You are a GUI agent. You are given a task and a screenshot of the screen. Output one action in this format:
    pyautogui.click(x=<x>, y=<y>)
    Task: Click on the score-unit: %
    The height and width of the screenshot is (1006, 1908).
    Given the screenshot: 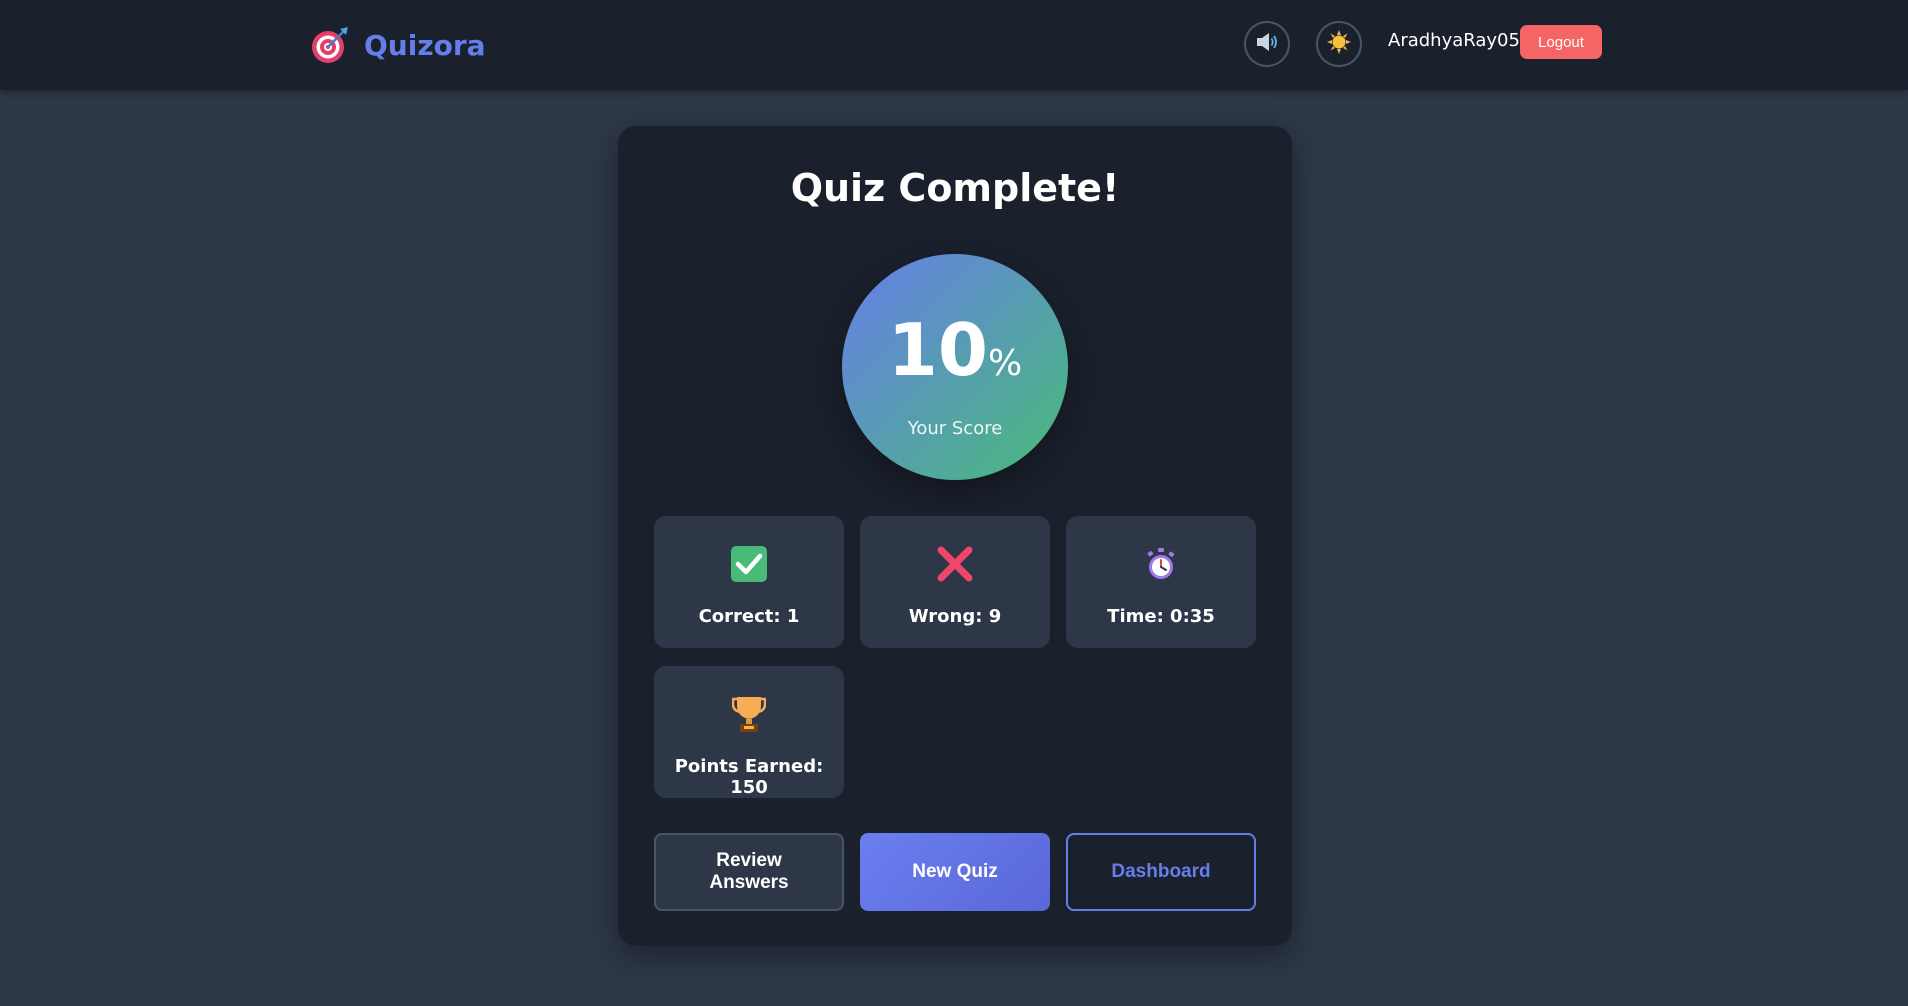 What is the action you would take?
    pyautogui.click(x=1005, y=363)
    